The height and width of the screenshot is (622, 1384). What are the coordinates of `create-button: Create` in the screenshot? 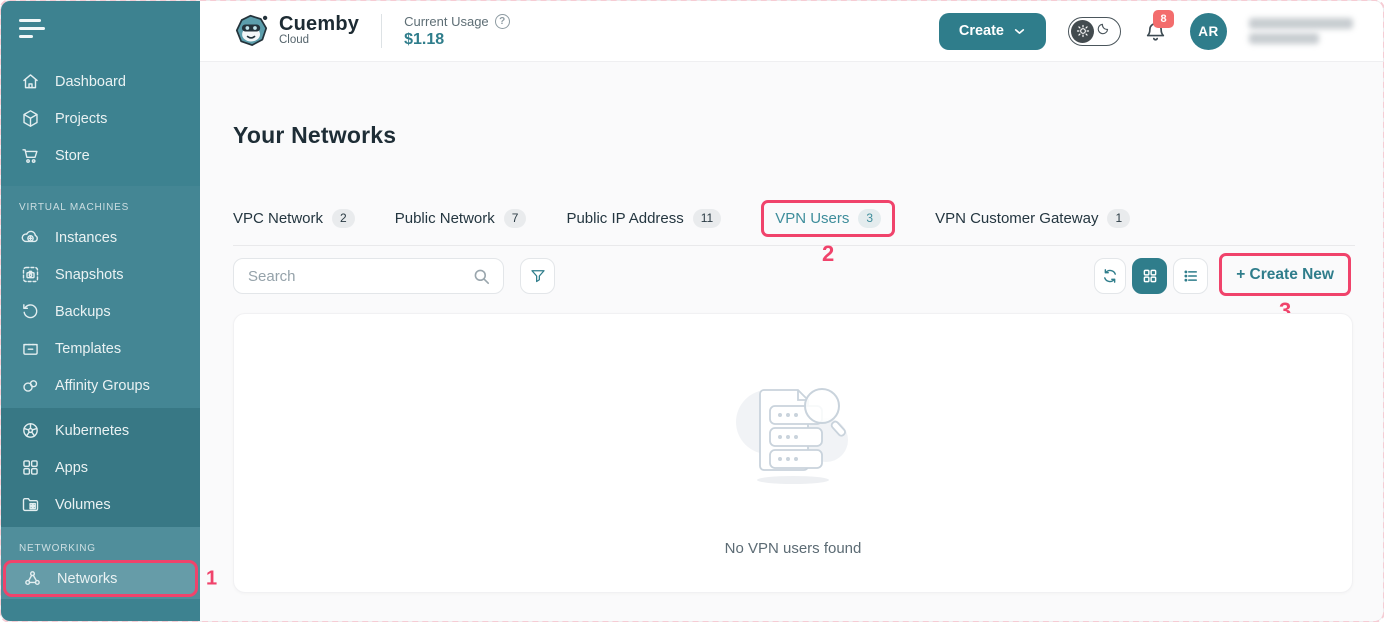 It's located at (992, 31).